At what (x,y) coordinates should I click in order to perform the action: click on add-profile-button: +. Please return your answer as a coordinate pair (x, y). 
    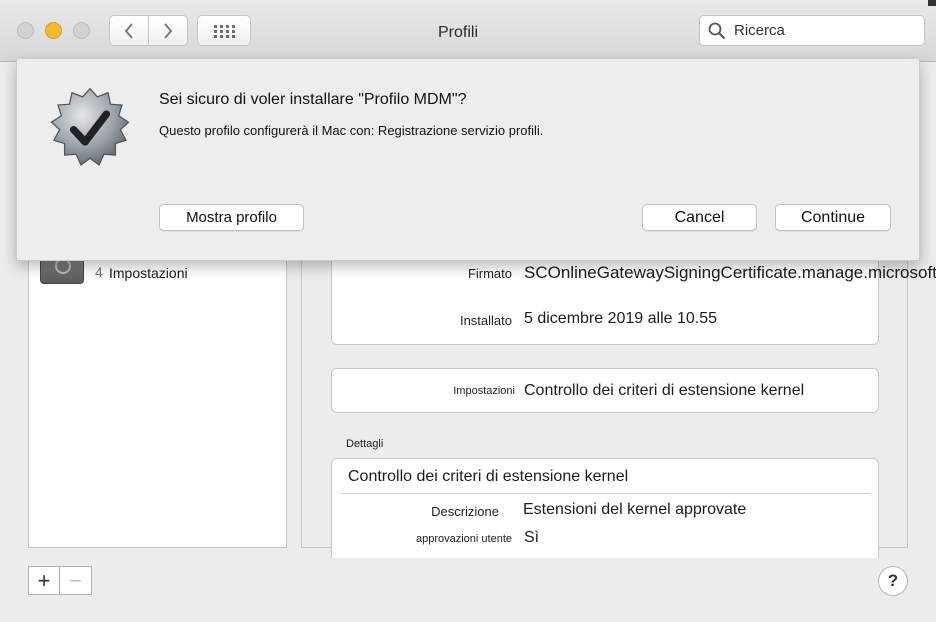
    Looking at the image, I should click on (44, 580).